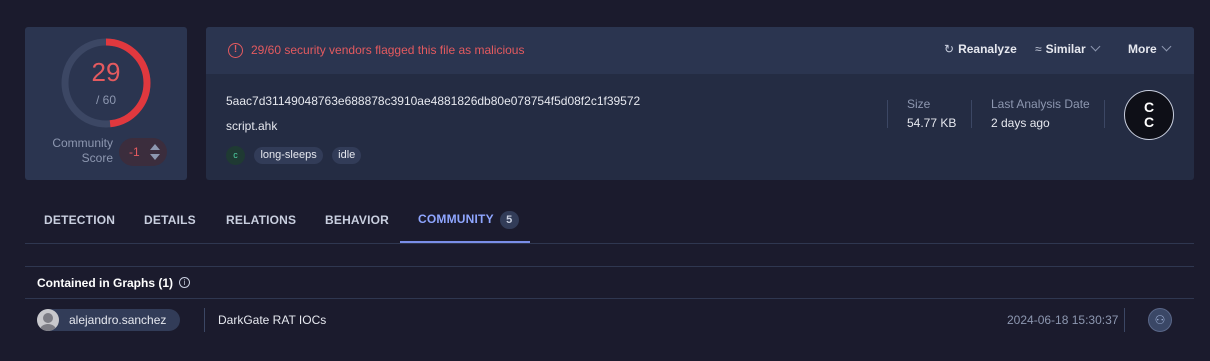 The height and width of the screenshot is (361, 1210). Describe the element at coordinates (252, 126) in the screenshot. I see `file-name: script.ahk` at that location.